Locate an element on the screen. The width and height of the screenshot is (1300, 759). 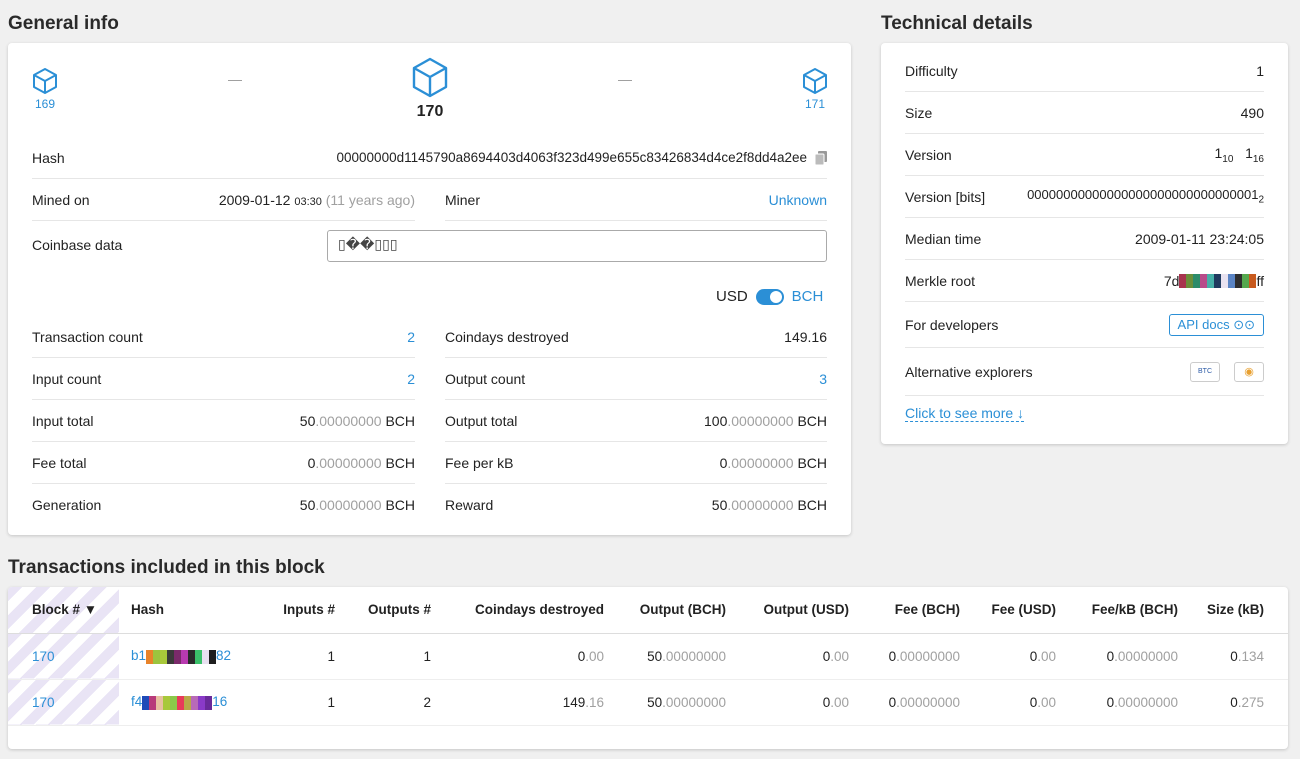
prev-block-link: 169 is located at coordinates (45, 89).